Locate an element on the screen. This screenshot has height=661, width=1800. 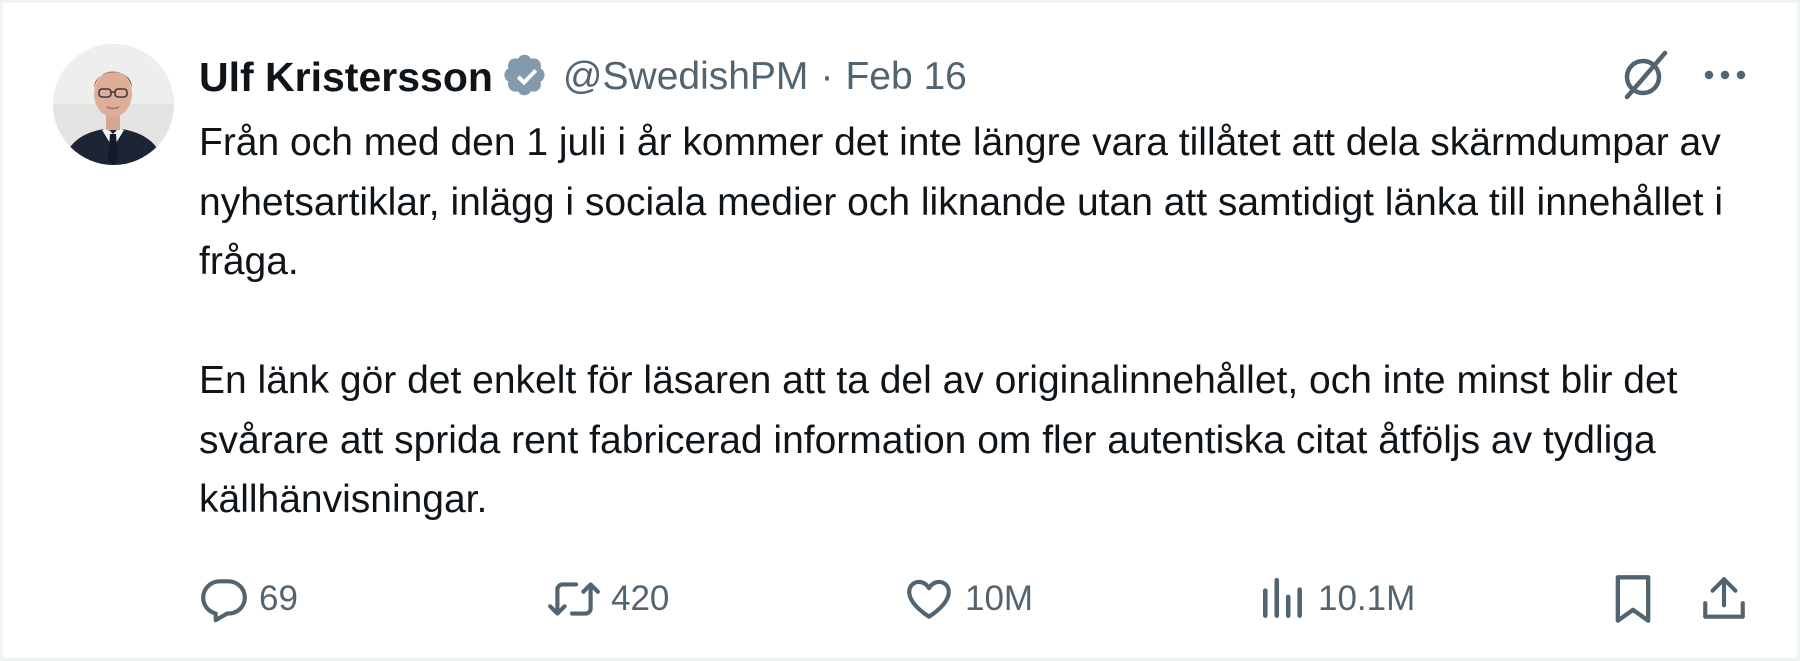
avatar is located at coordinates (113, 104).